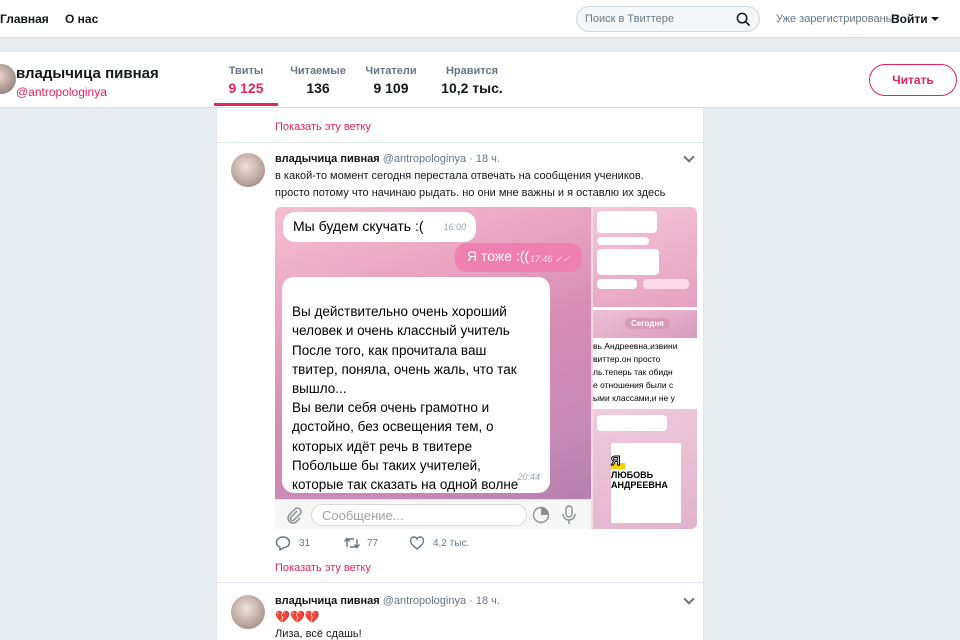 This screenshot has height=640, width=960. Describe the element at coordinates (391, 88) in the screenshot. I see `stat-value: 9 109` at that location.